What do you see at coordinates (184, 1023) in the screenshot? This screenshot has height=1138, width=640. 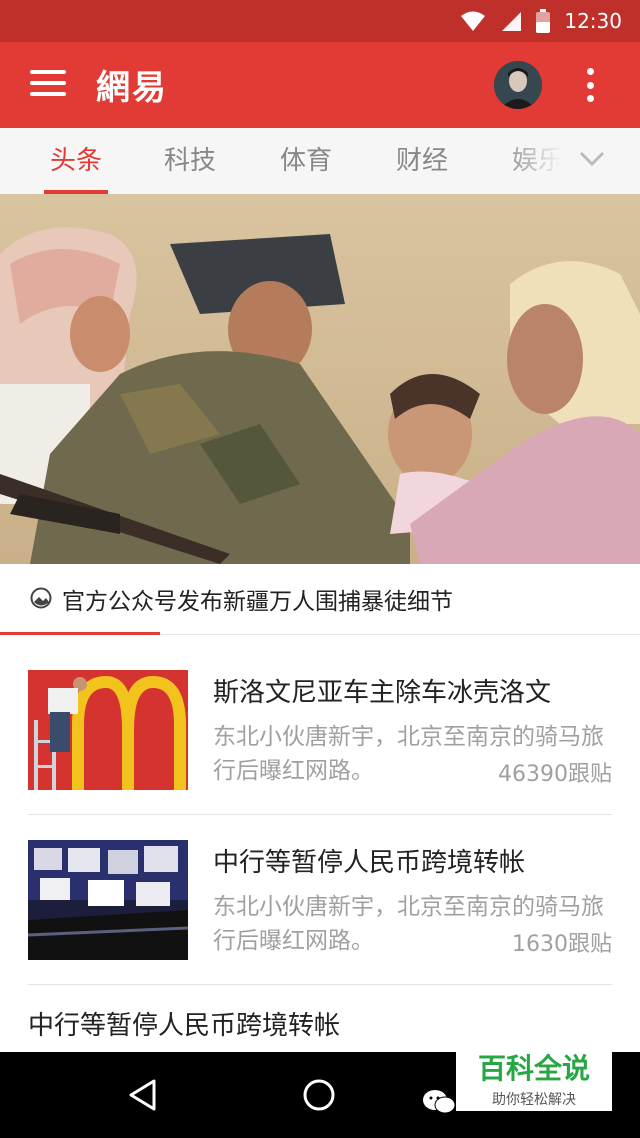 I see `news-title-plain: 中行等暂停人民币跨境转帐` at bounding box center [184, 1023].